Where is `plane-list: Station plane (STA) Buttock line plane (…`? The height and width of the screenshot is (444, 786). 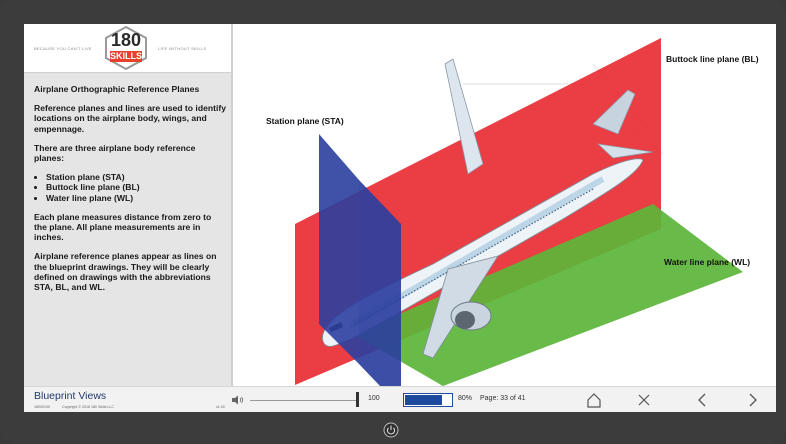 plane-list: Station plane (STA) Buttock line plane (… is located at coordinates (130, 187).